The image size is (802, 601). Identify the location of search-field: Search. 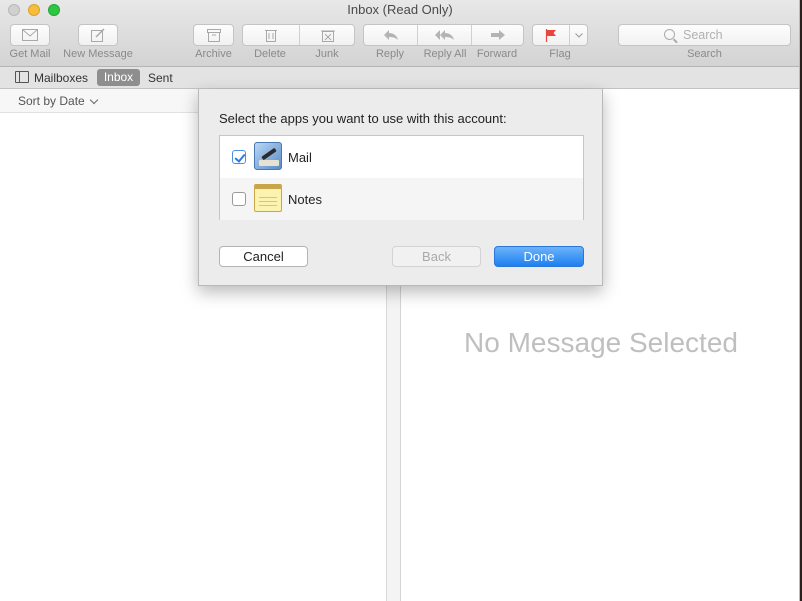
(704, 35).